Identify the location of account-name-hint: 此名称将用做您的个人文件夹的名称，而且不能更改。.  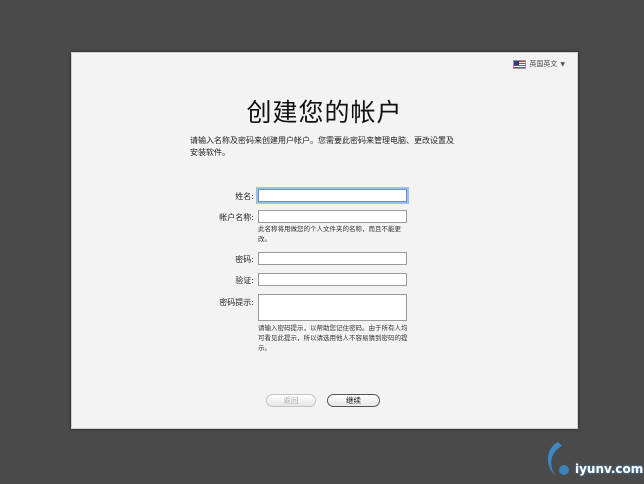
(329, 234).